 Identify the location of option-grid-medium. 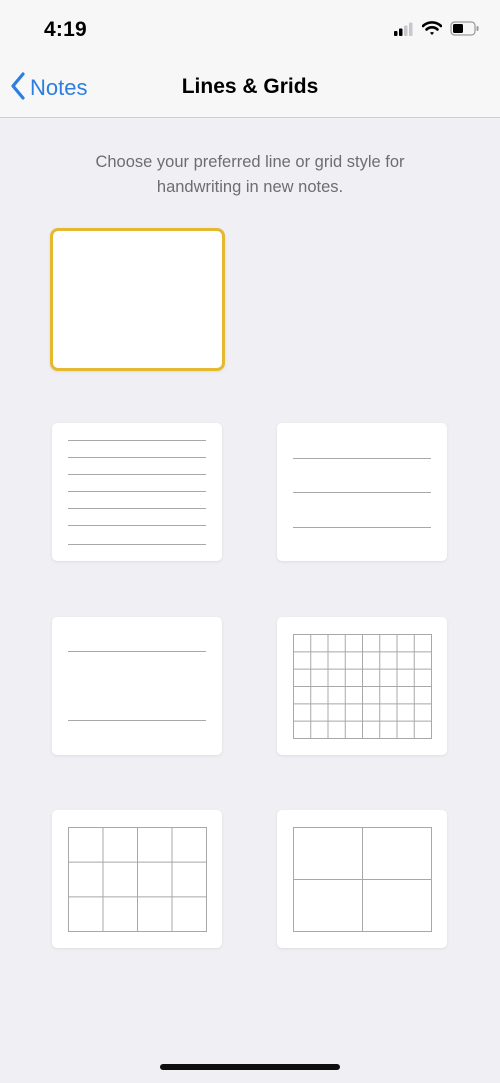
(137, 879).